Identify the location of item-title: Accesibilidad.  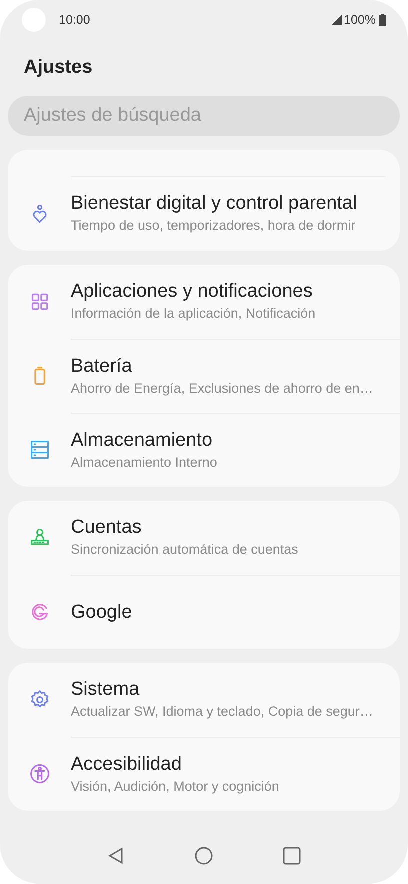
(127, 764).